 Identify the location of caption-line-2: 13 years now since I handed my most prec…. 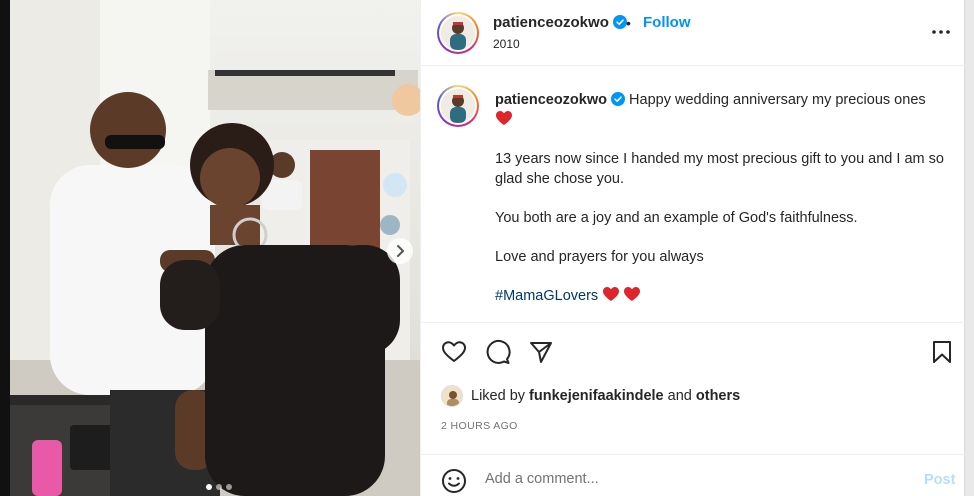
(719, 169).